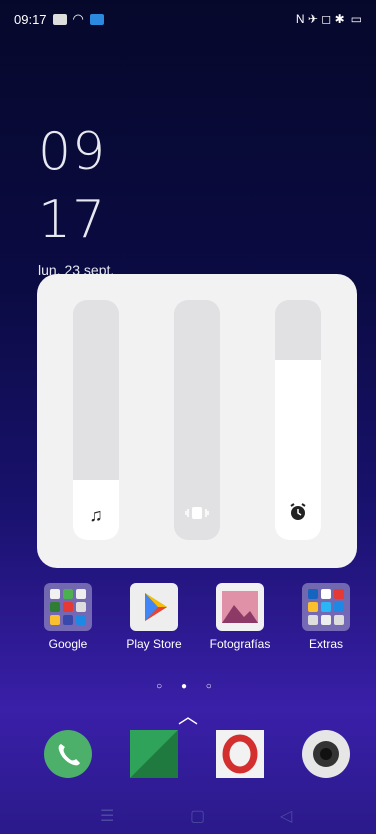  What do you see at coordinates (320, 19) in the screenshot?
I see `status-icons: N ✈ ◻ ✱` at bounding box center [320, 19].